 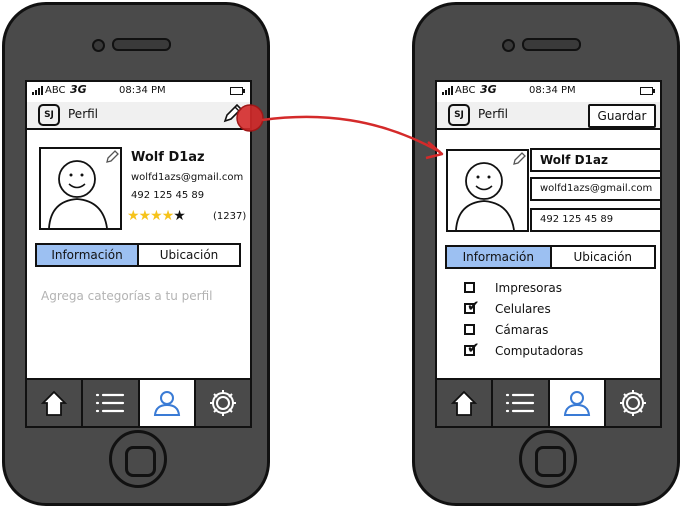 I want to click on rating-stars: ★★★★★, so click(x=156, y=216).